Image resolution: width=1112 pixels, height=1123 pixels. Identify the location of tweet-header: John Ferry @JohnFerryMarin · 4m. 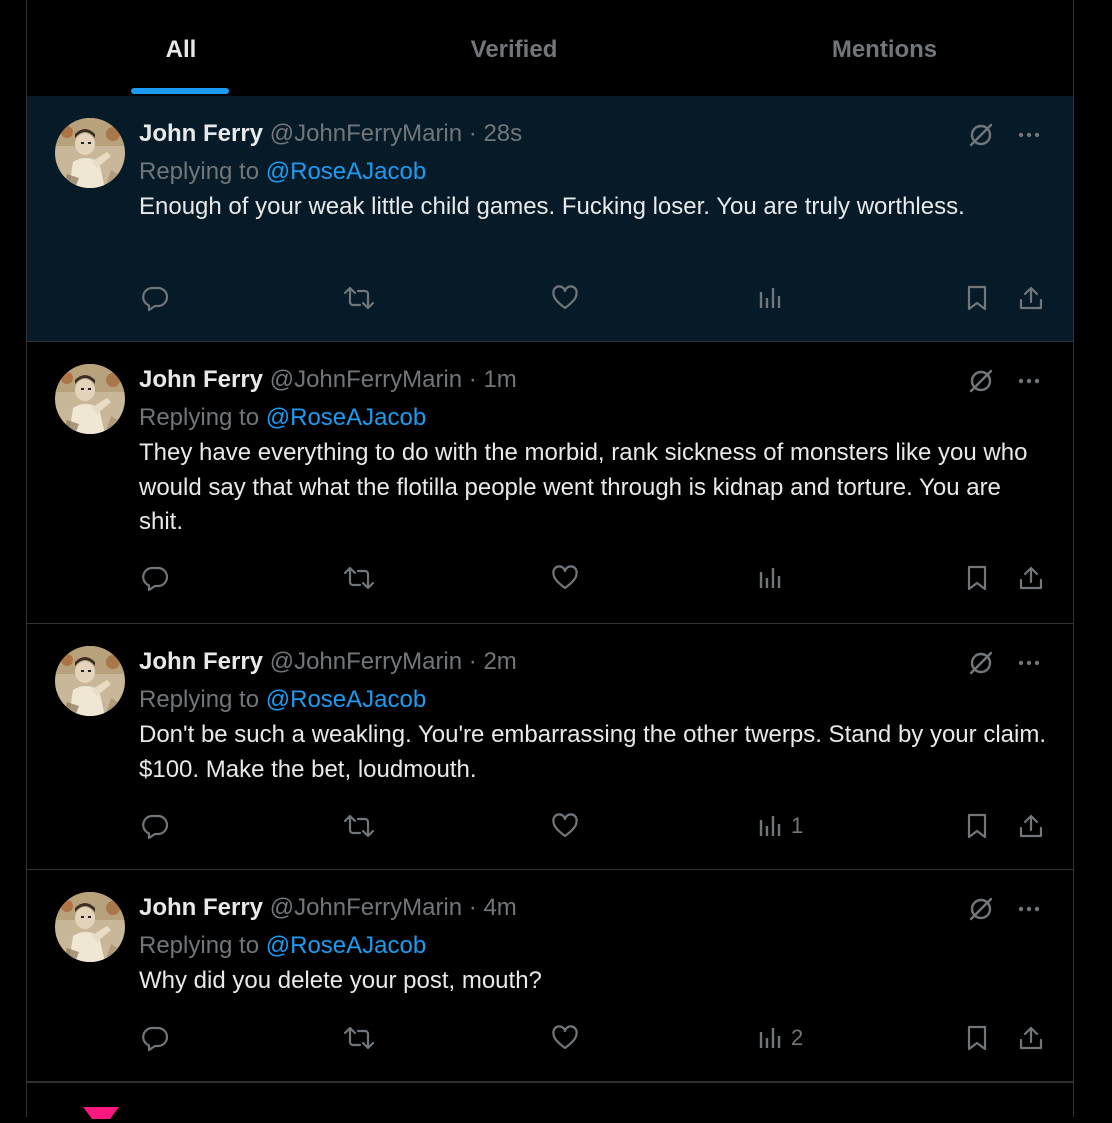
(328, 908).